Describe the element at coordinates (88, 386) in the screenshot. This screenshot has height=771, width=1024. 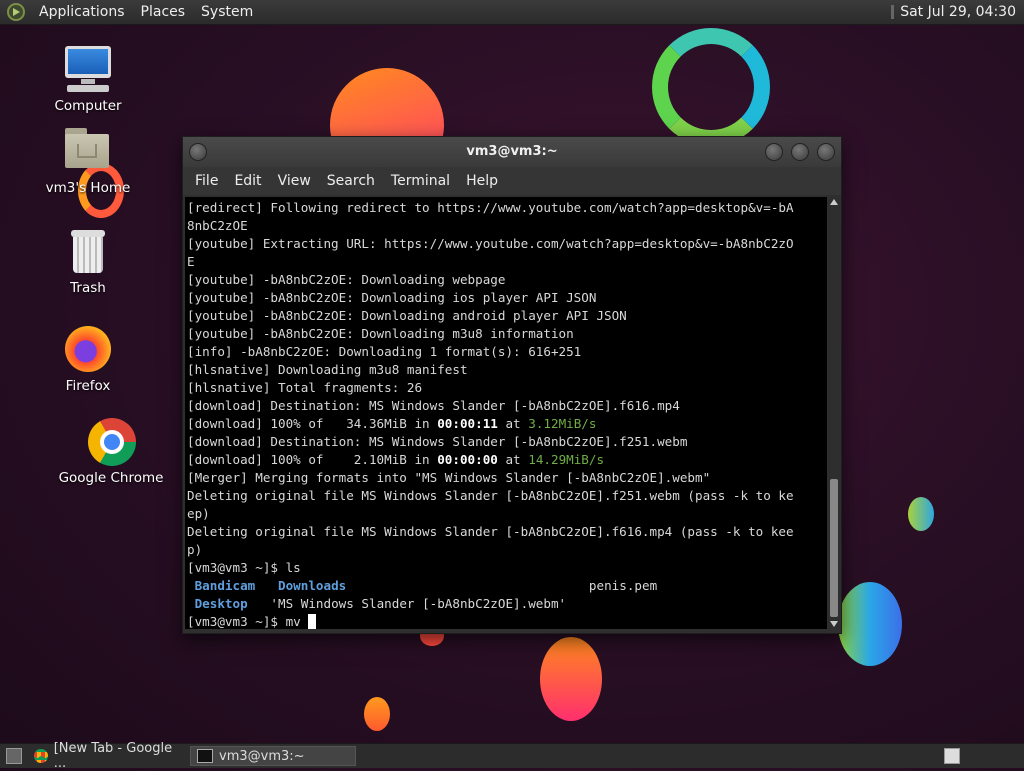
I see `desktop-icon-label: Firefox` at that location.